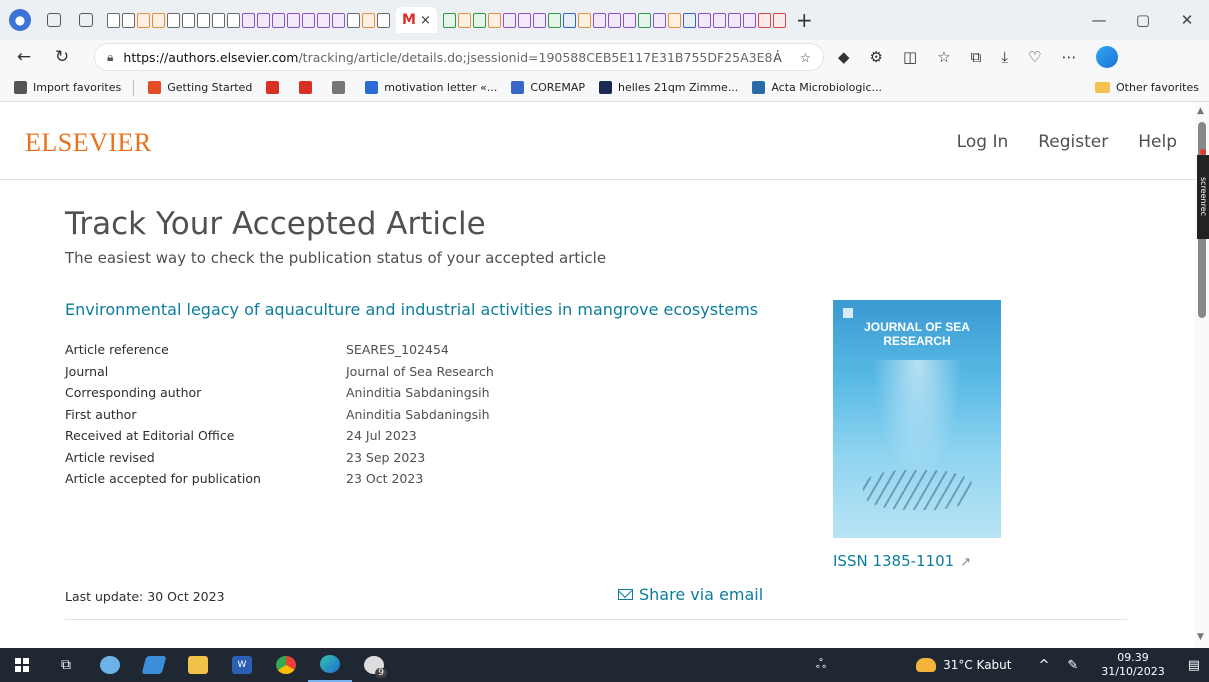  Describe the element at coordinates (804, 20) in the screenshot. I see `new-tab-button: +` at that location.